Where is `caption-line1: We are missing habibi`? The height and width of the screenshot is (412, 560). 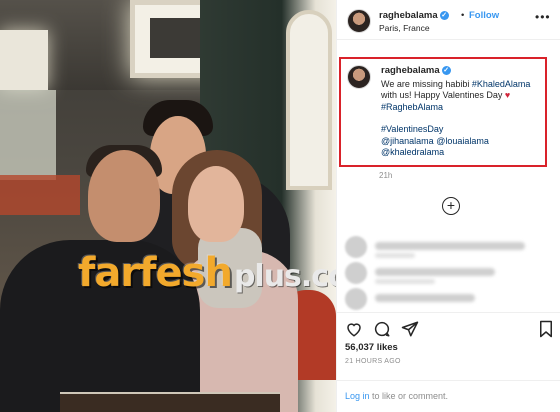
caption-line1: We are missing habibi is located at coordinates (426, 84).